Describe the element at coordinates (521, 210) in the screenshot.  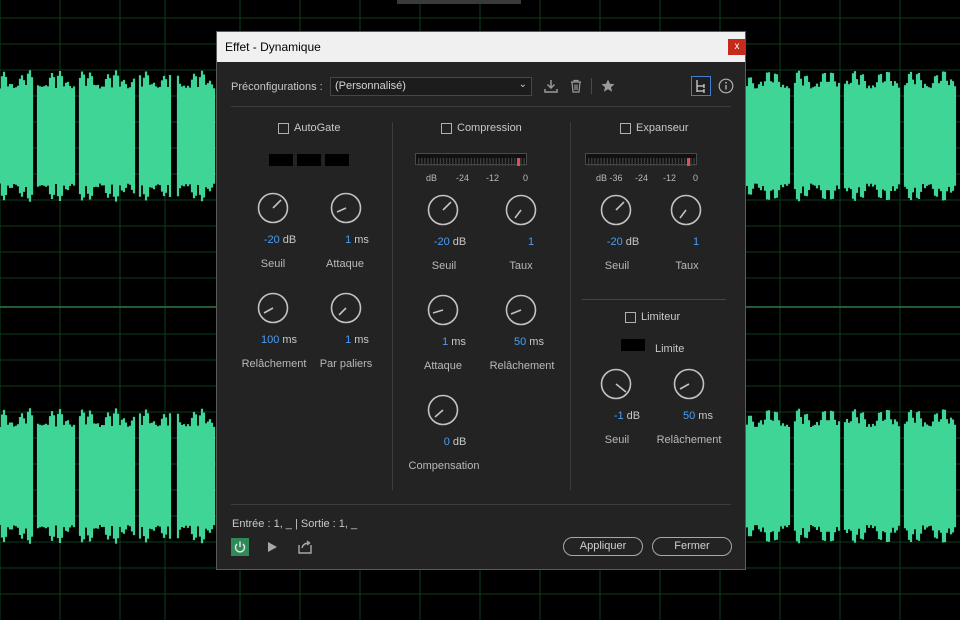
I see `compression-ratio-knob` at that location.